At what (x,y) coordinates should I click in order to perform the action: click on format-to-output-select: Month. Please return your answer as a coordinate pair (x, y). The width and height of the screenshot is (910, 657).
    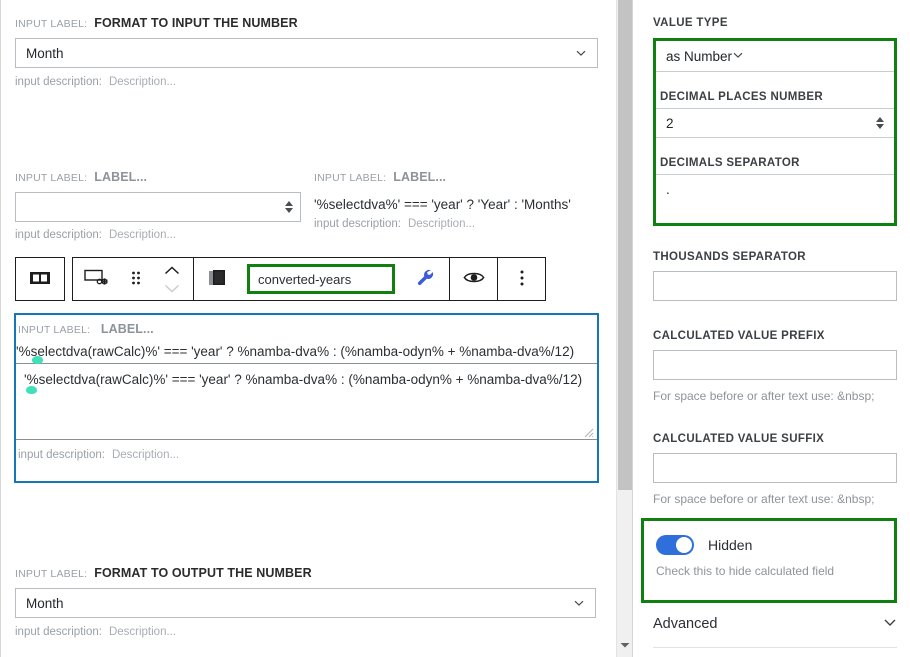
    Looking at the image, I should click on (305, 603).